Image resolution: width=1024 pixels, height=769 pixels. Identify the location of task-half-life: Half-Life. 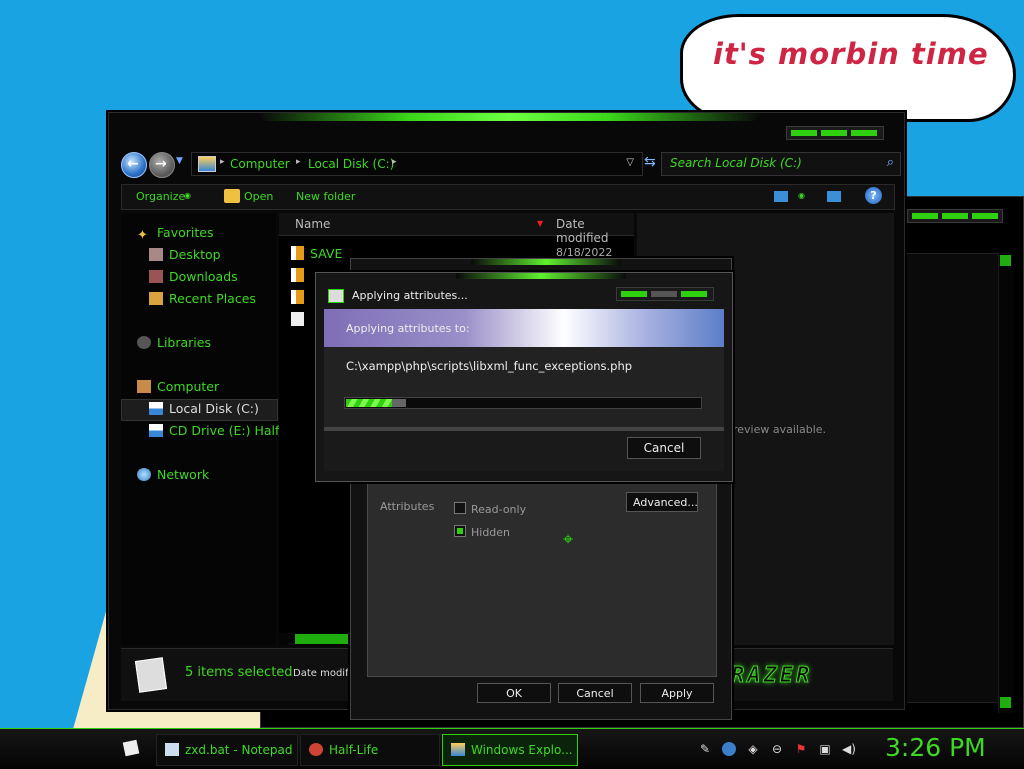
(370, 750).